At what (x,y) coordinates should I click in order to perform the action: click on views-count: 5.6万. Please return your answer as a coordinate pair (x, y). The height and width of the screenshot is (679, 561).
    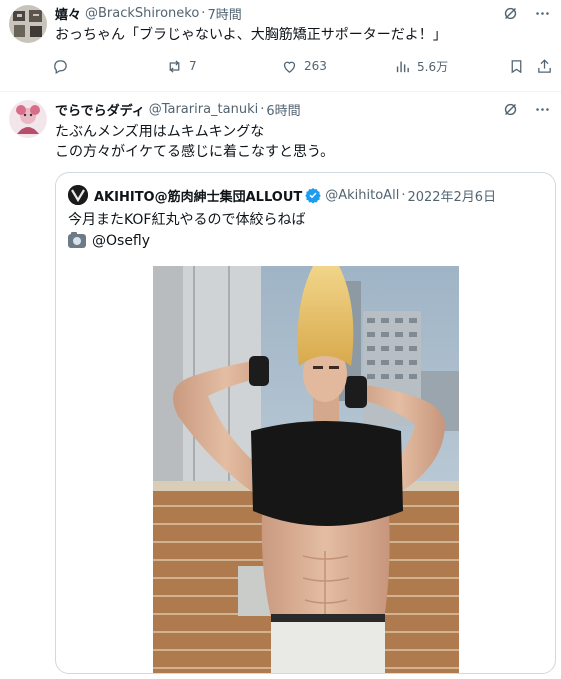
    Looking at the image, I should click on (433, 66).